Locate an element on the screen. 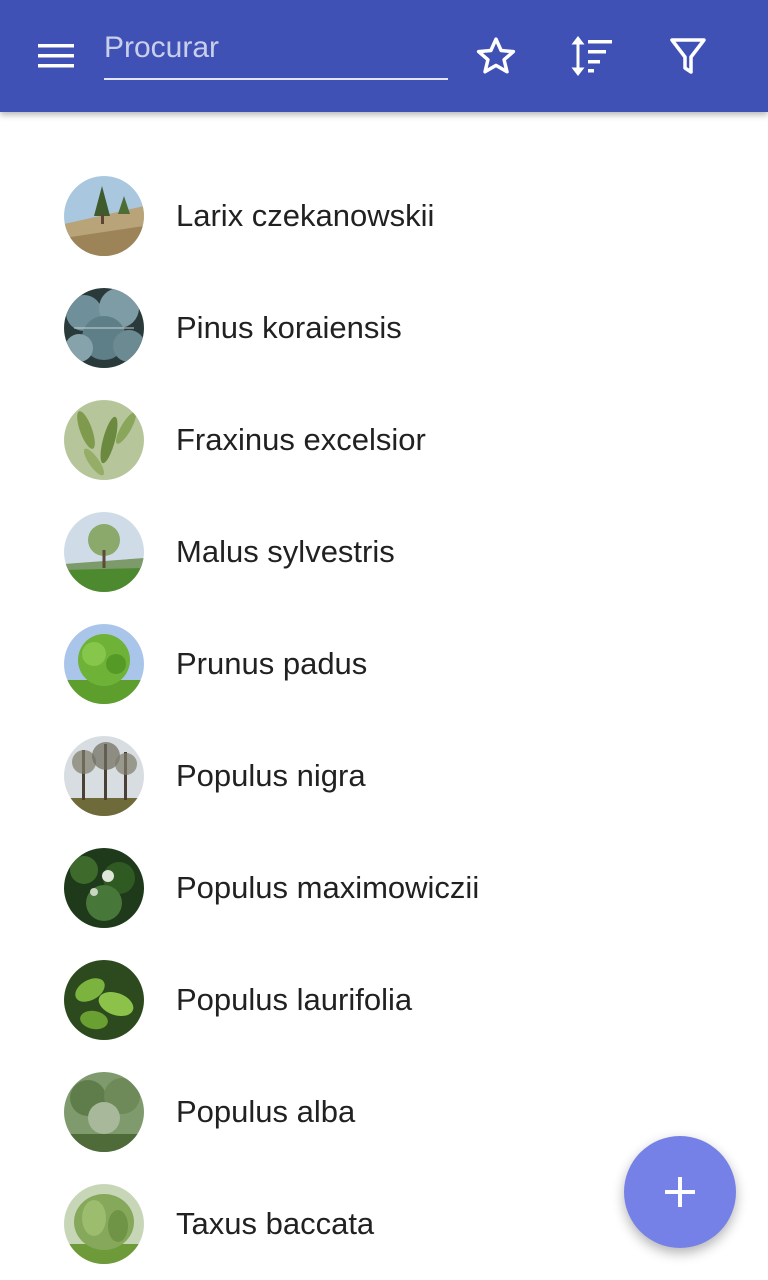  list-item: Populus maximowiczii is located at coordinates (384, 888).